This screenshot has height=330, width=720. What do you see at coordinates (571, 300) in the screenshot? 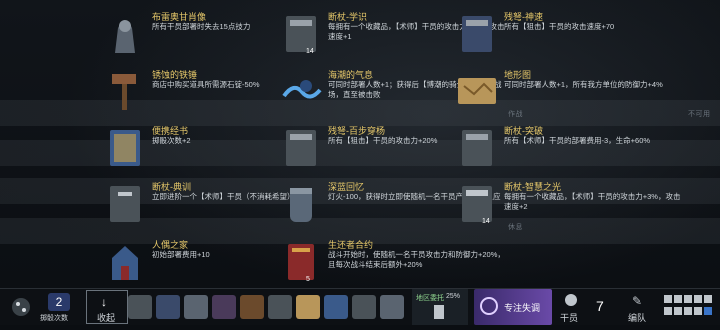
I see `operator-icon` at bounding box center [571, 300].